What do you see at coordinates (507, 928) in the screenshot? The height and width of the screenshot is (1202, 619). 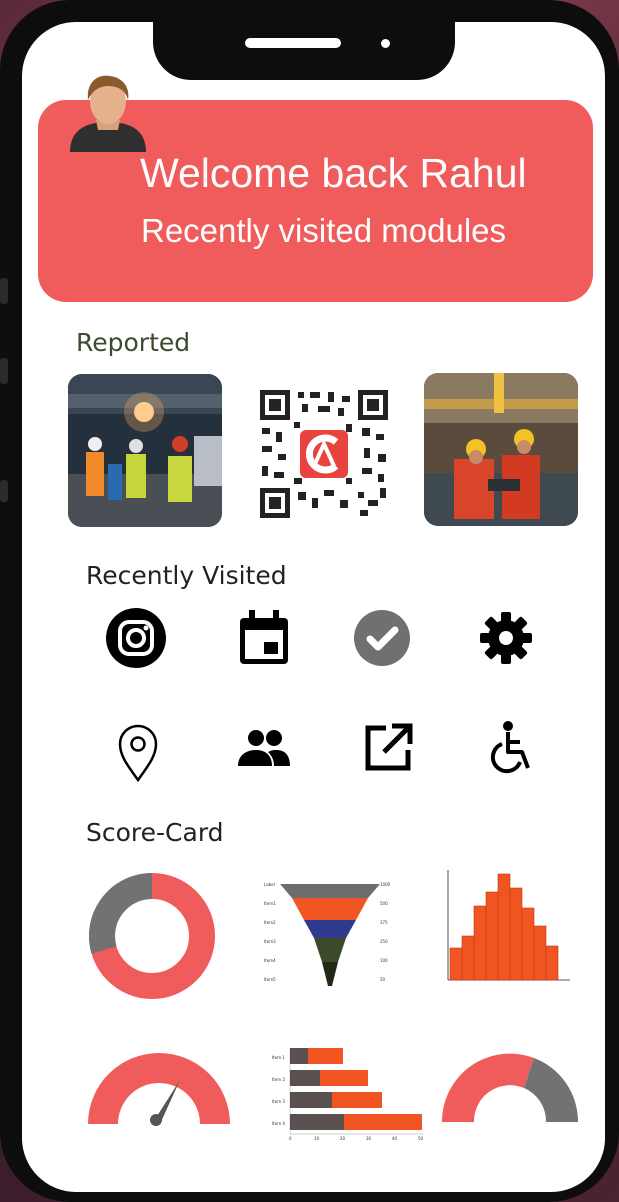 I see `histogram-chart` at bounding box center [507, 928].